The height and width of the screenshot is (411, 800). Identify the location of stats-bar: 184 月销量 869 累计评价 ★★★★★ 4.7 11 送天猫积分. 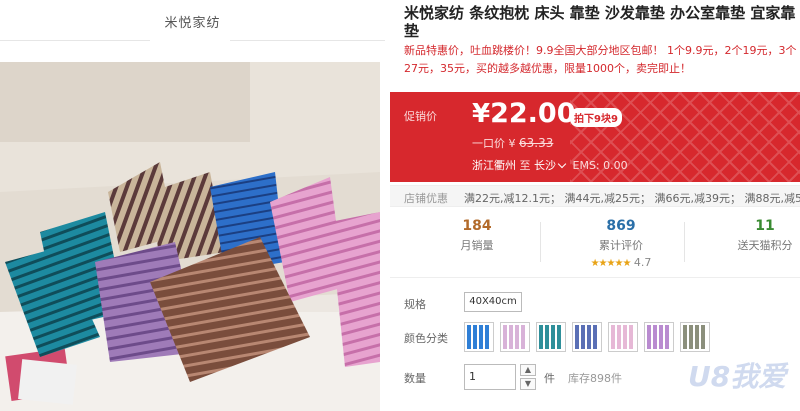
(595, 243).